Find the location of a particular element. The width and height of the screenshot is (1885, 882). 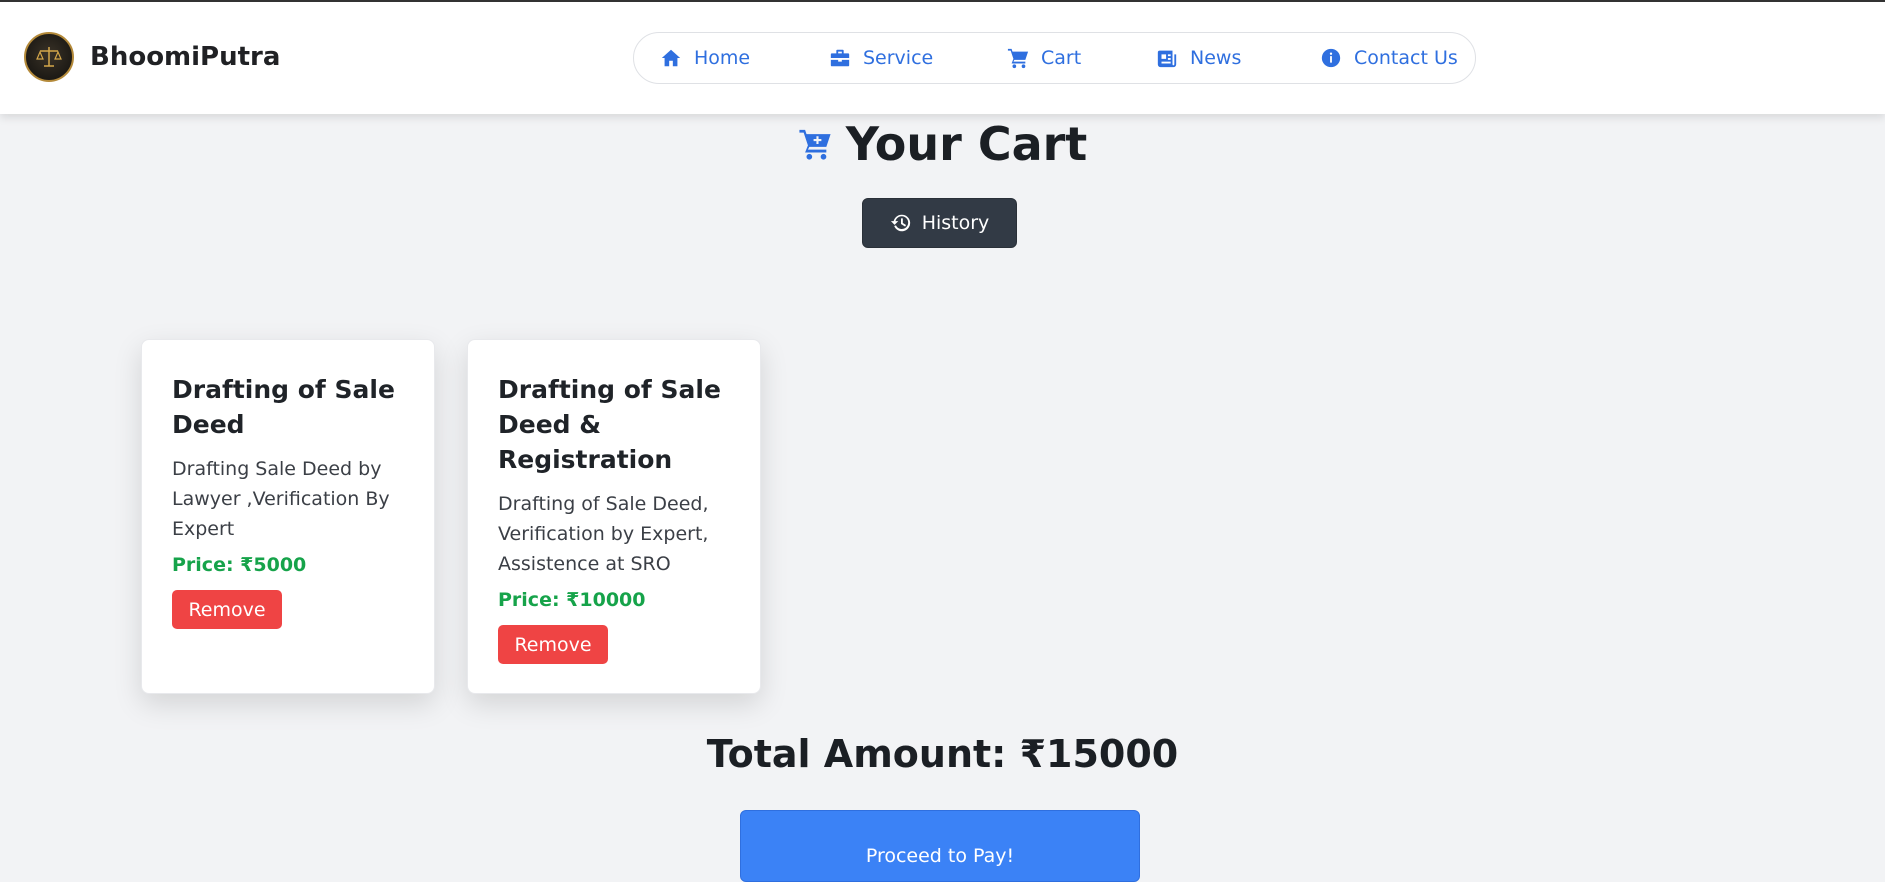

proceed-to-pay-button: Proceed to Pay! is located at coordinates (940, 846).